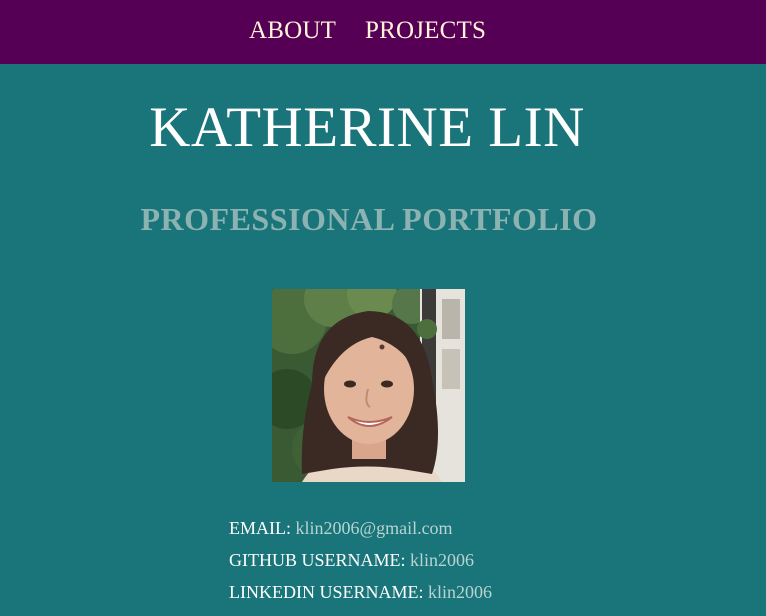 The image size is (766, 616). I want to click on top-navbar: ABOUT PROJECTS, so click(383, 32).